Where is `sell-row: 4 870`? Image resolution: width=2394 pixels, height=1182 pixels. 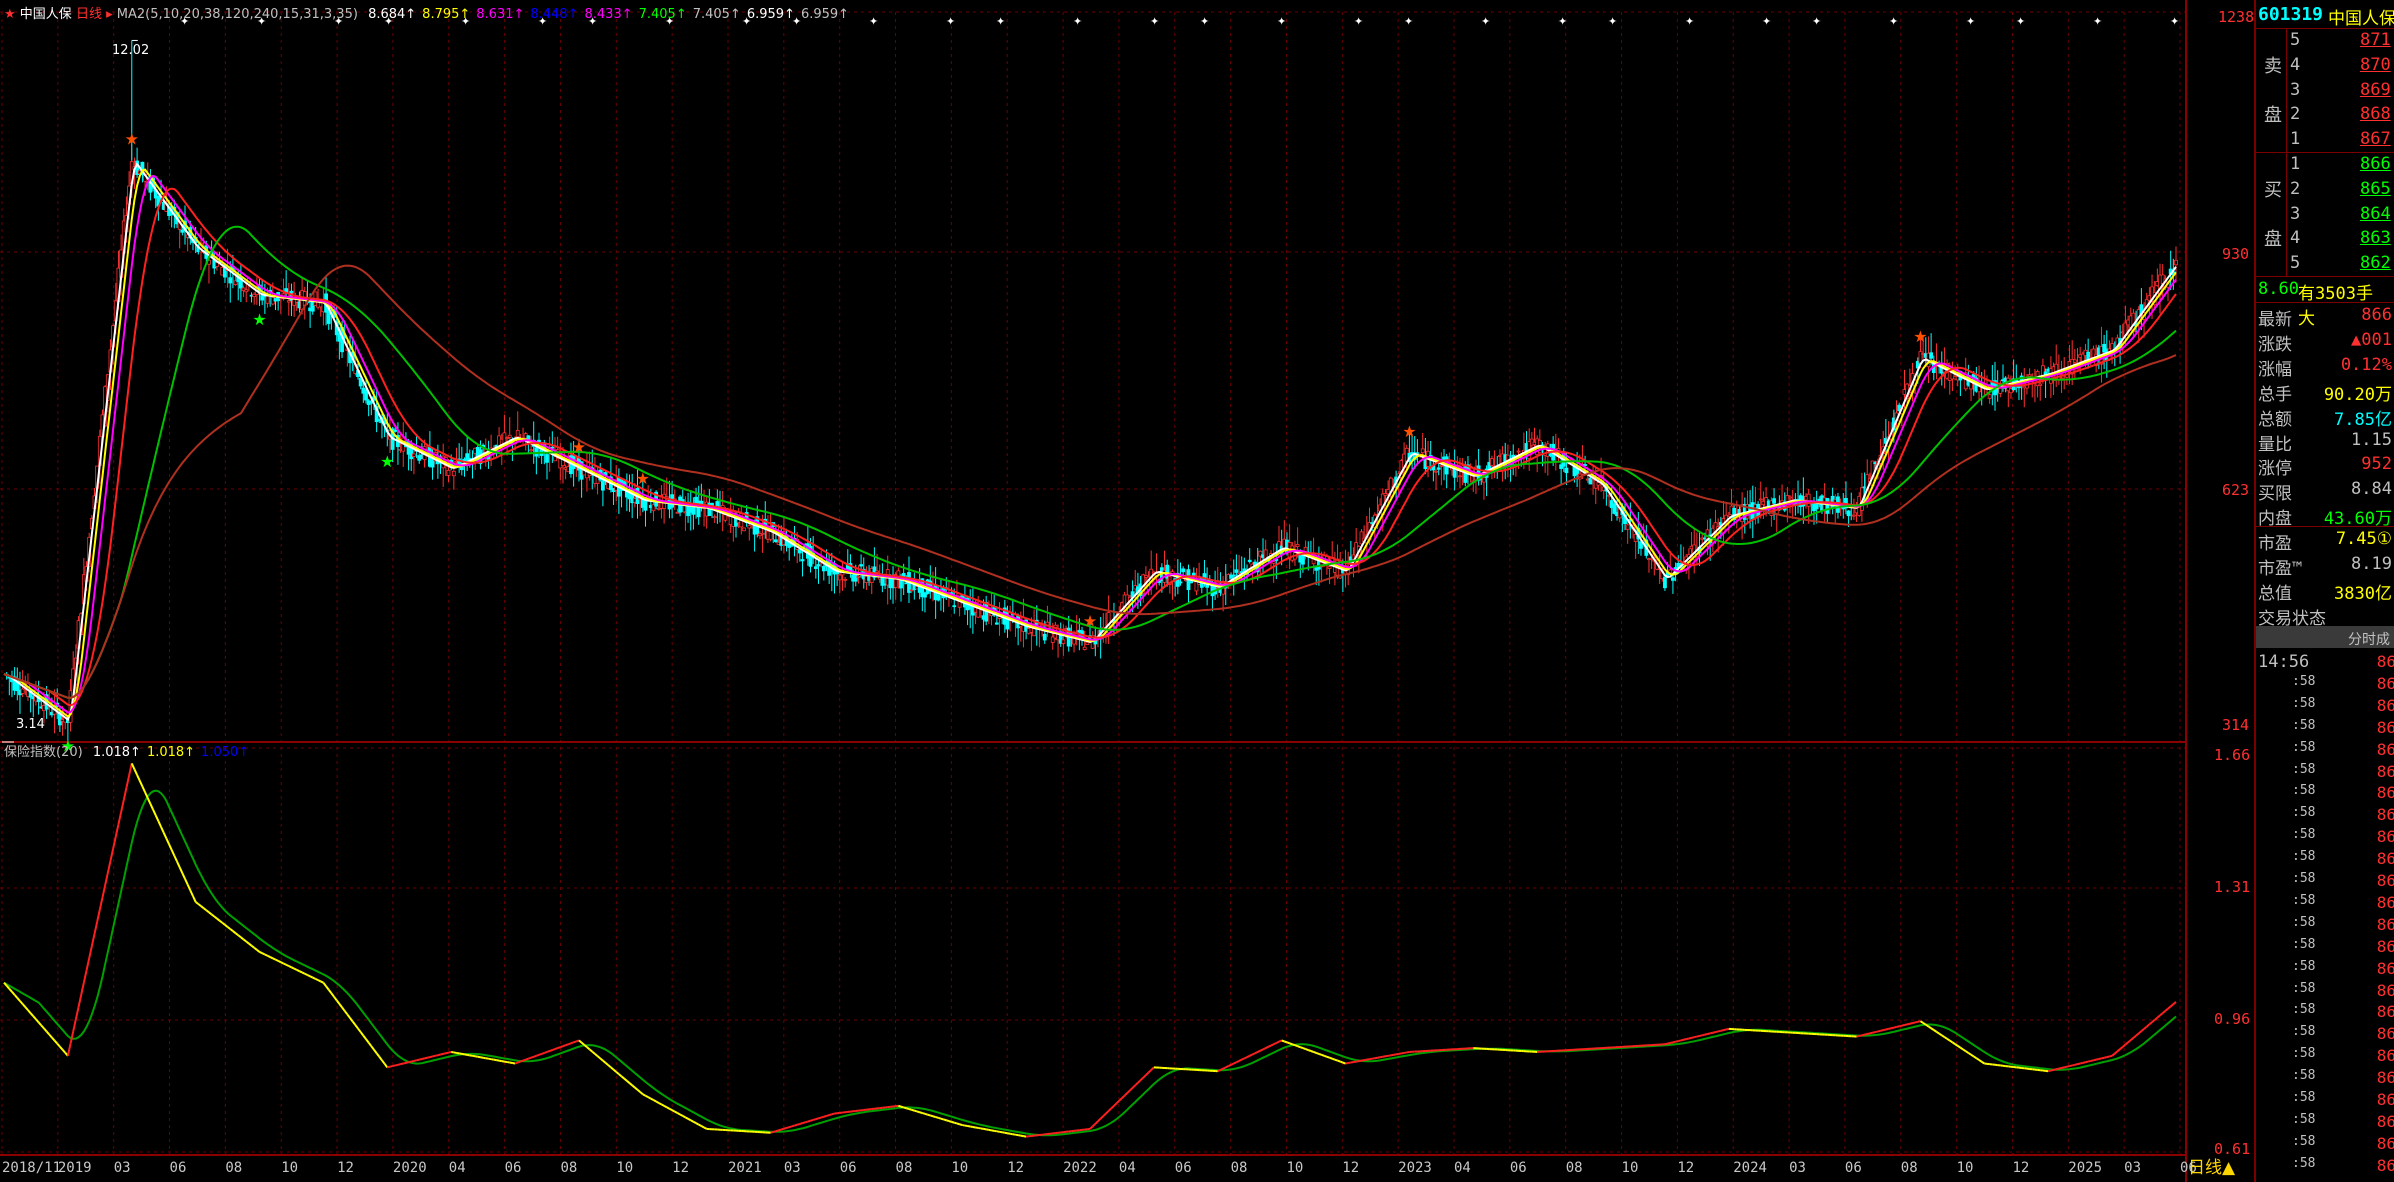
sell-row: 4 870 is located at coordinates (2325, 65).